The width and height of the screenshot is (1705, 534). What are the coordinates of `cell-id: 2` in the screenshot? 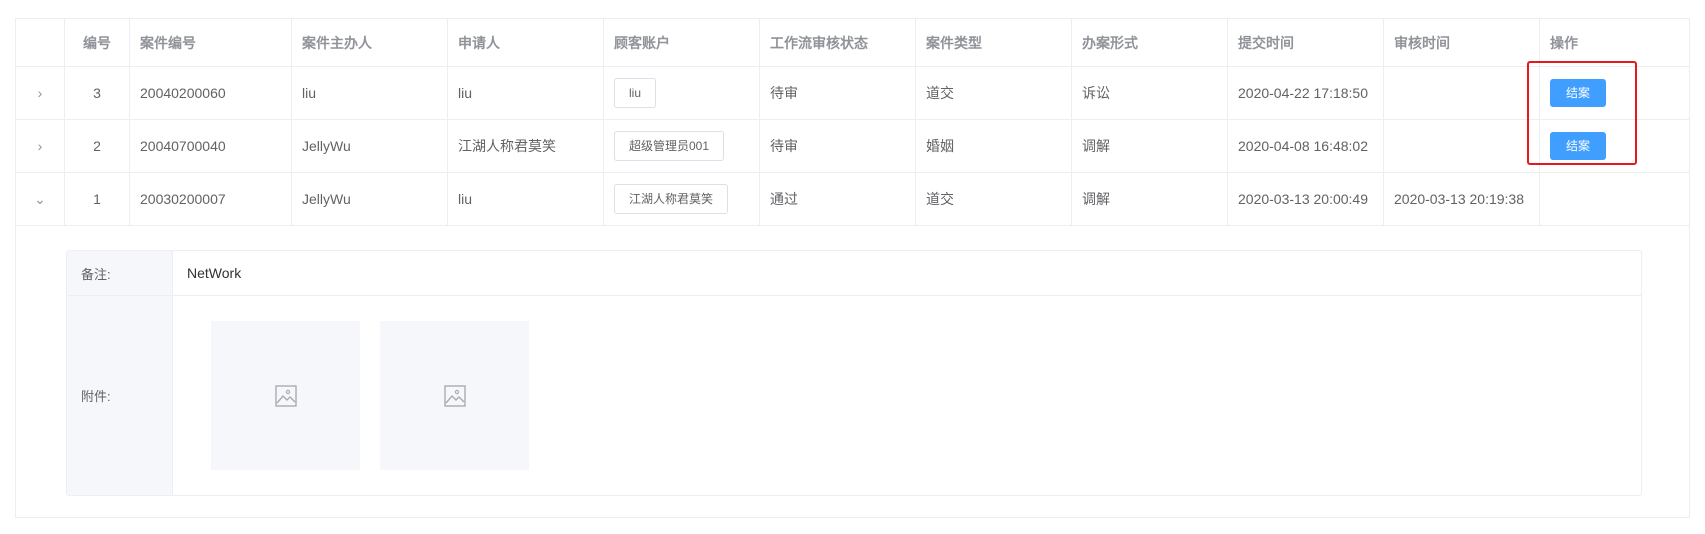 It's located at (97, 146).